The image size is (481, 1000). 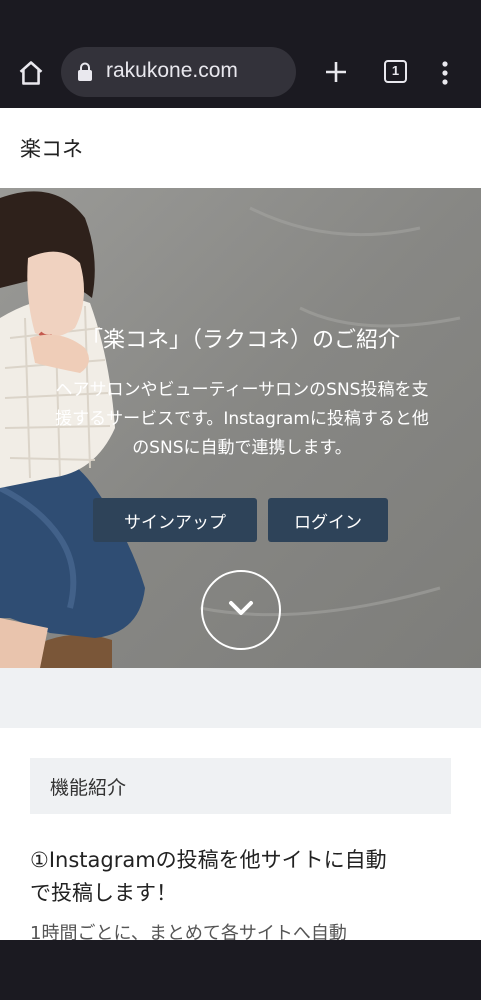 What do you see at coordinates (240, 19) in the screenshot?
I see `status-bar` at bounding box center [240, 19].